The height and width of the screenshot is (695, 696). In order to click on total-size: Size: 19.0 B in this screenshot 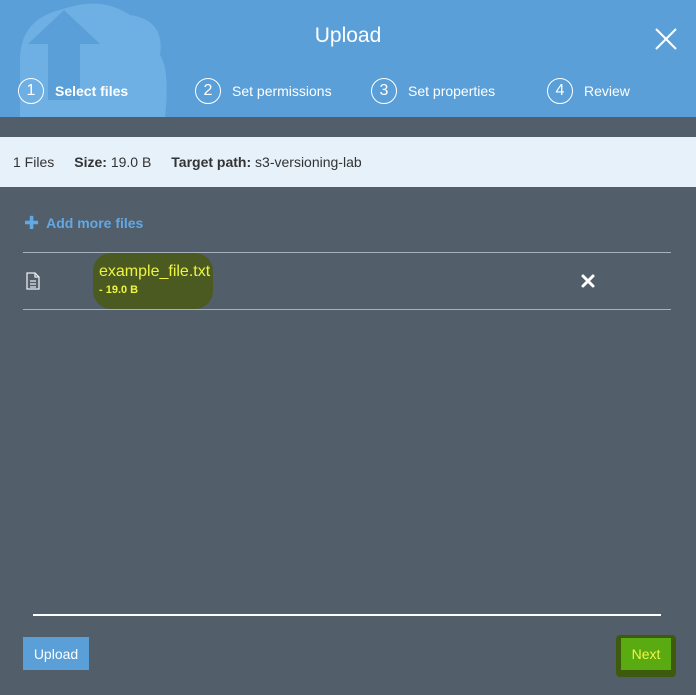, I will do `click(112, 162)`.